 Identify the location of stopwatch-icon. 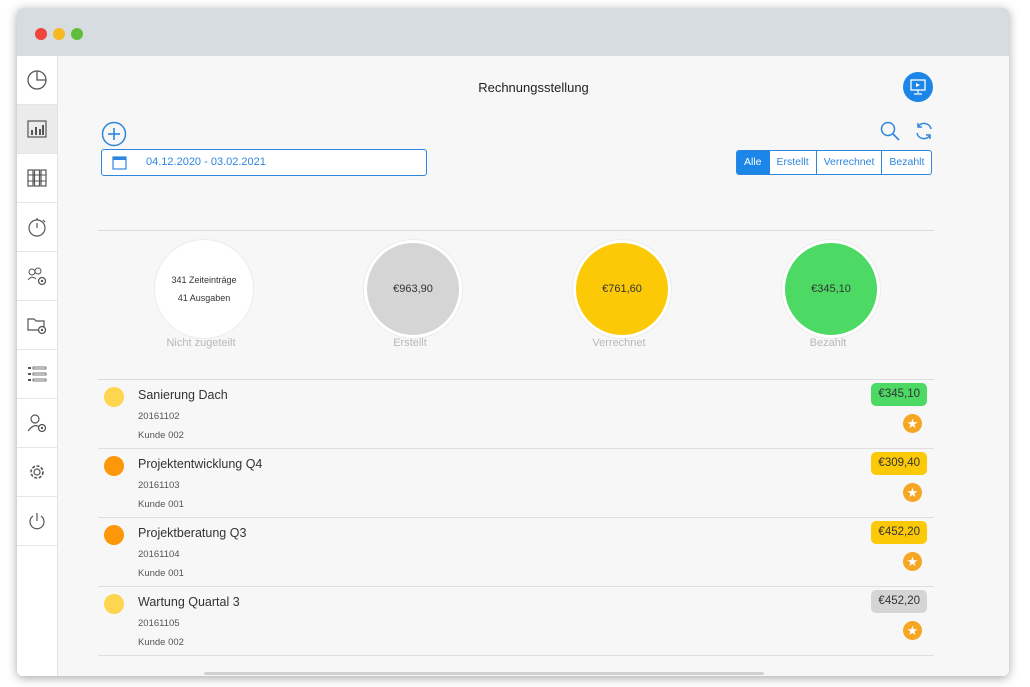
(37, 227).